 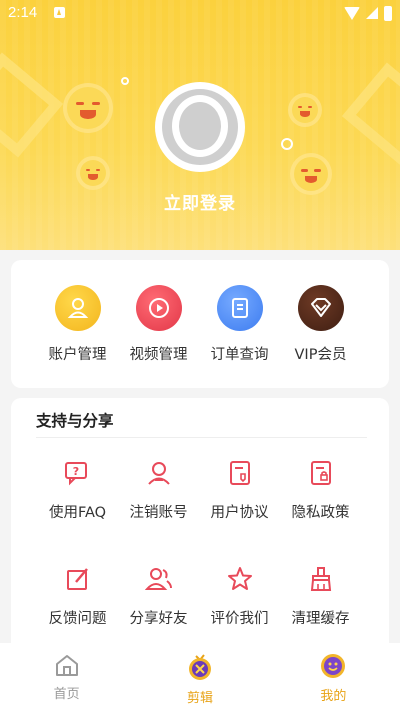 What do you see at coordinates (240, 473) in the screenshot?
I see `agreement-icon` at bounding box center [240, 473].